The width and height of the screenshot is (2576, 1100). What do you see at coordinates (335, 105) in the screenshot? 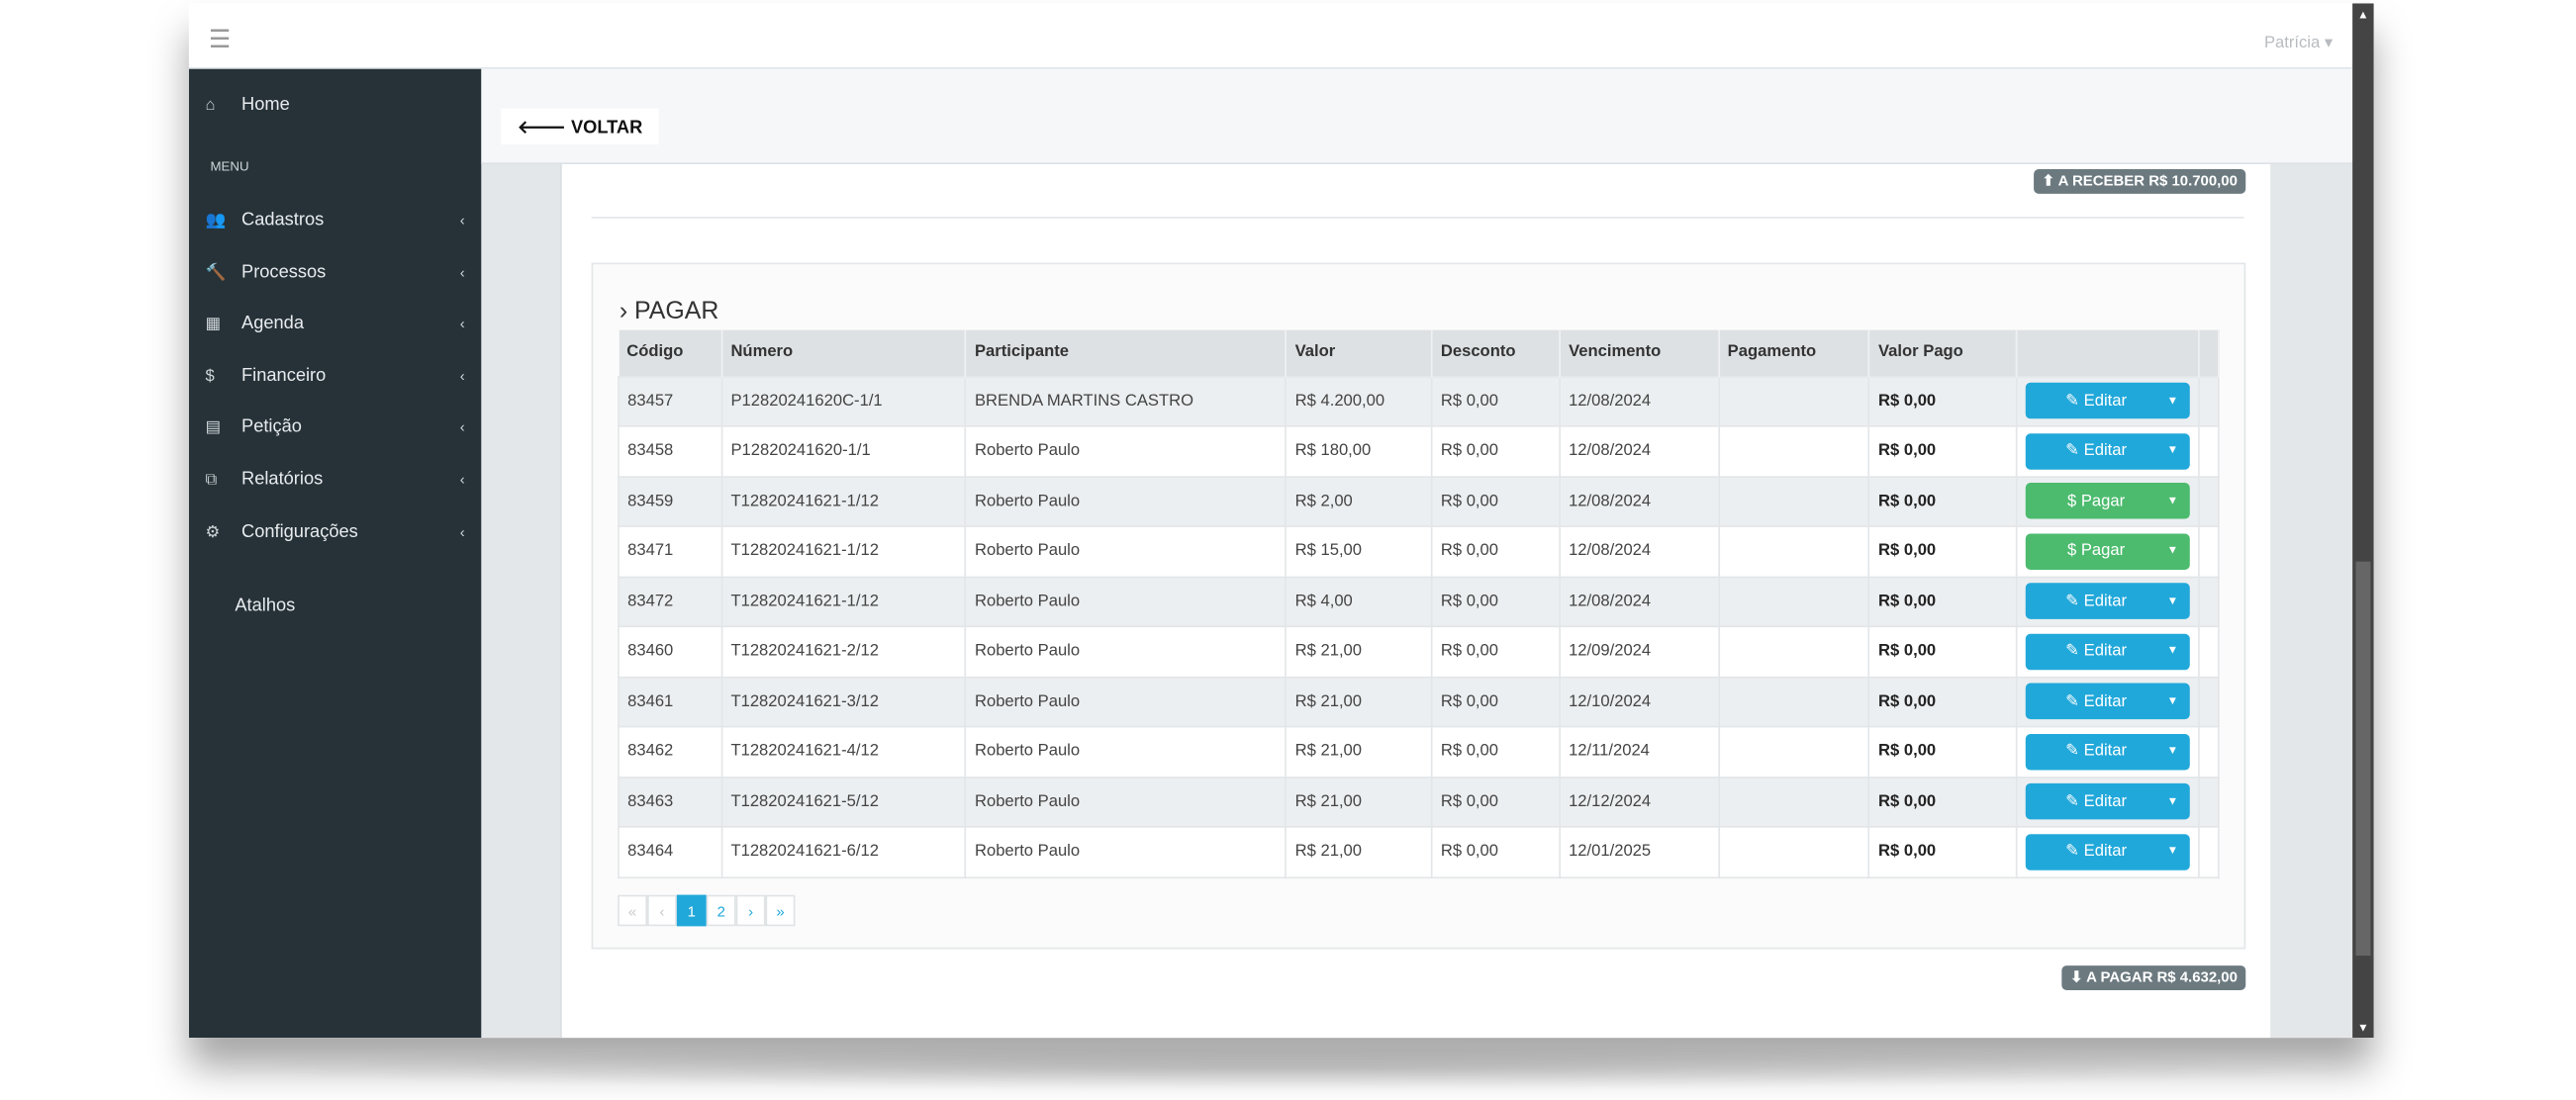
I see `sidebar-item-home: ⌂ Home` at bounding box center [335, 105].